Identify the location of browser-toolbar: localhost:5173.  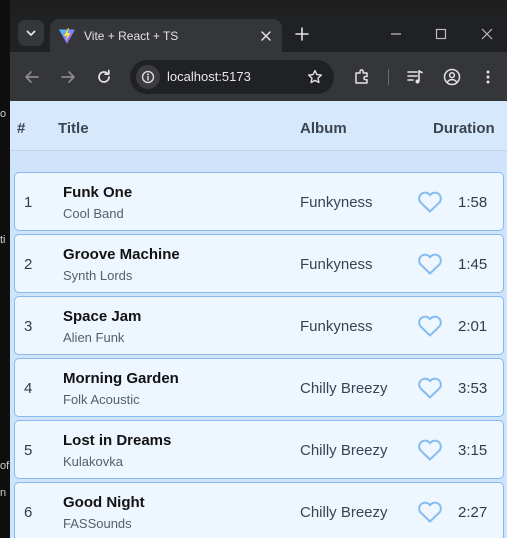
(258, 76).